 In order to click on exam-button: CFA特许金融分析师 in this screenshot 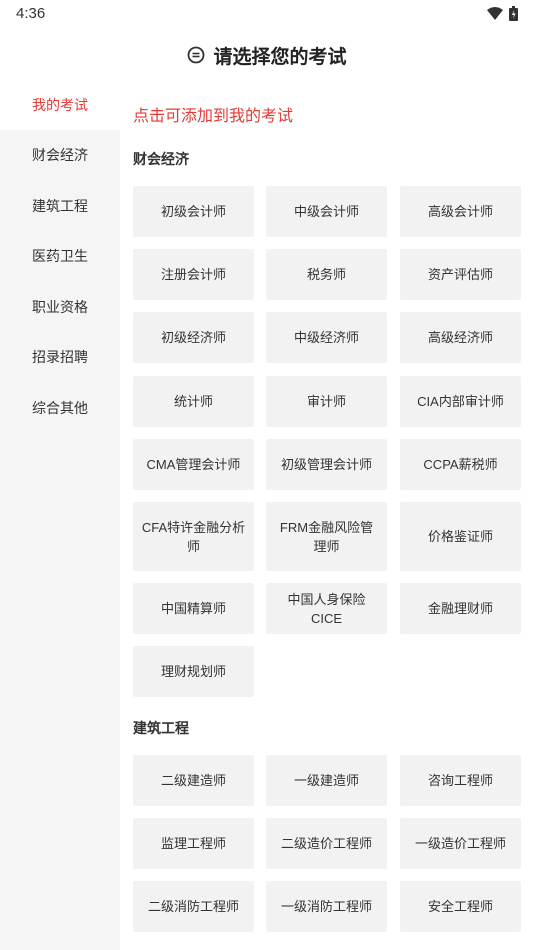, I will do `click(193, 536)`.